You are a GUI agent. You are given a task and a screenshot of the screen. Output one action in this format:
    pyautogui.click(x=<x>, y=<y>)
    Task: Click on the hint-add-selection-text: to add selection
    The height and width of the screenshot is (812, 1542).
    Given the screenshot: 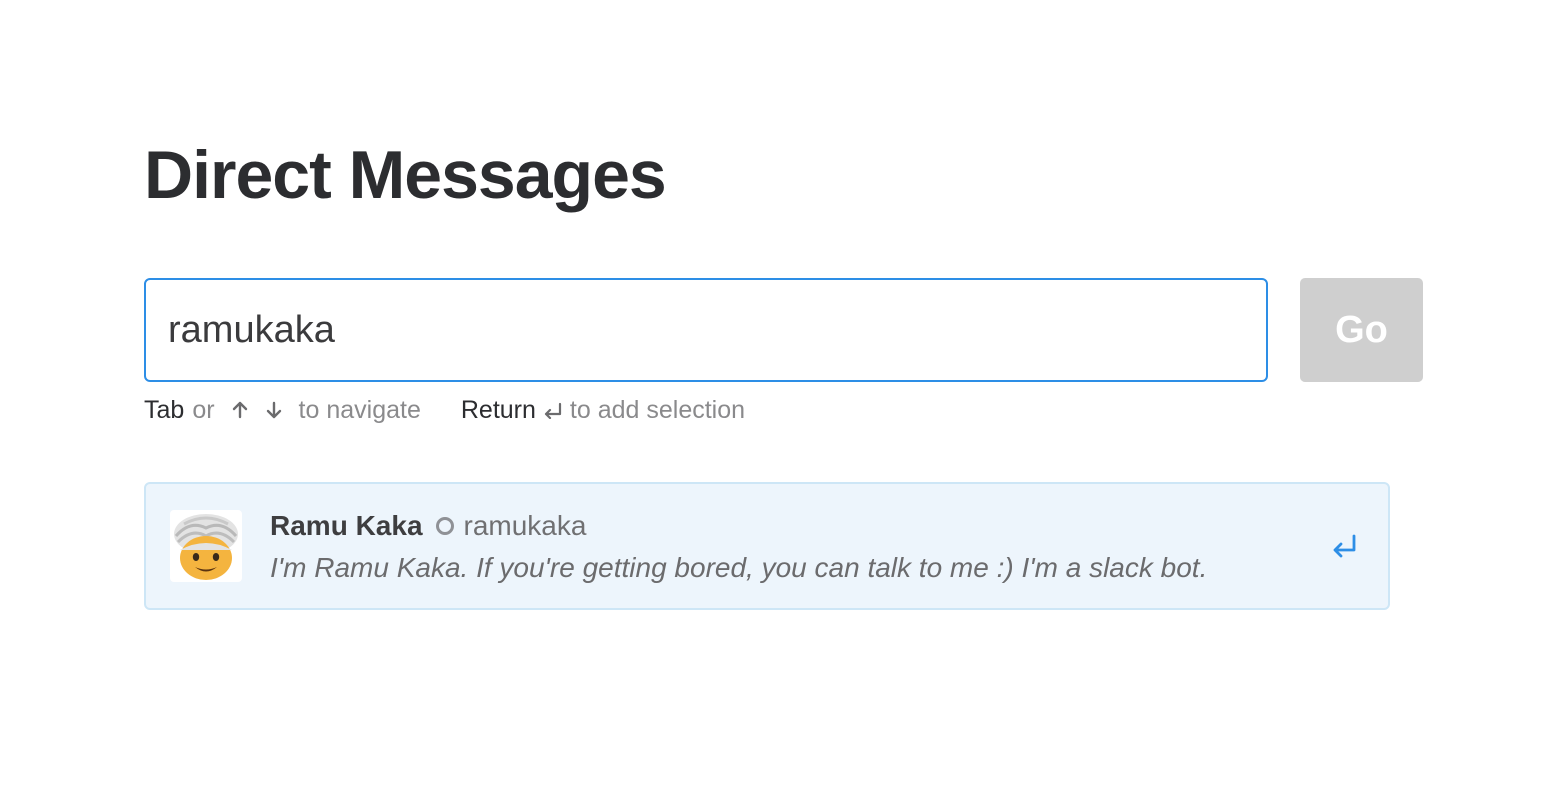 What is the action you would take?
    pyautogui.click(x=657, y=409)
    